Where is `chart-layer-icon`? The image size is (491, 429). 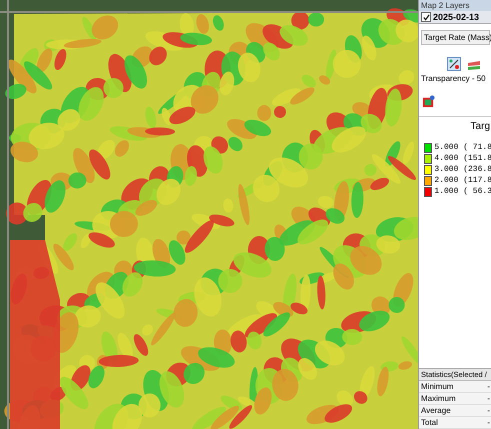 chart-layer-icon is located at coordinates (428, 101).